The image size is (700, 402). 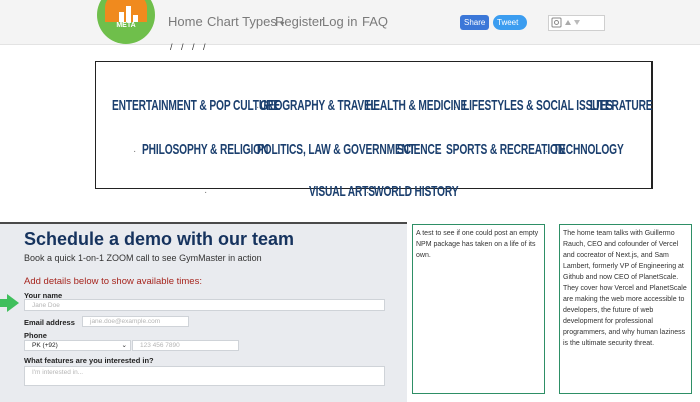 I want to click on facebook-share-label: Share, so click(x=475, y=22).